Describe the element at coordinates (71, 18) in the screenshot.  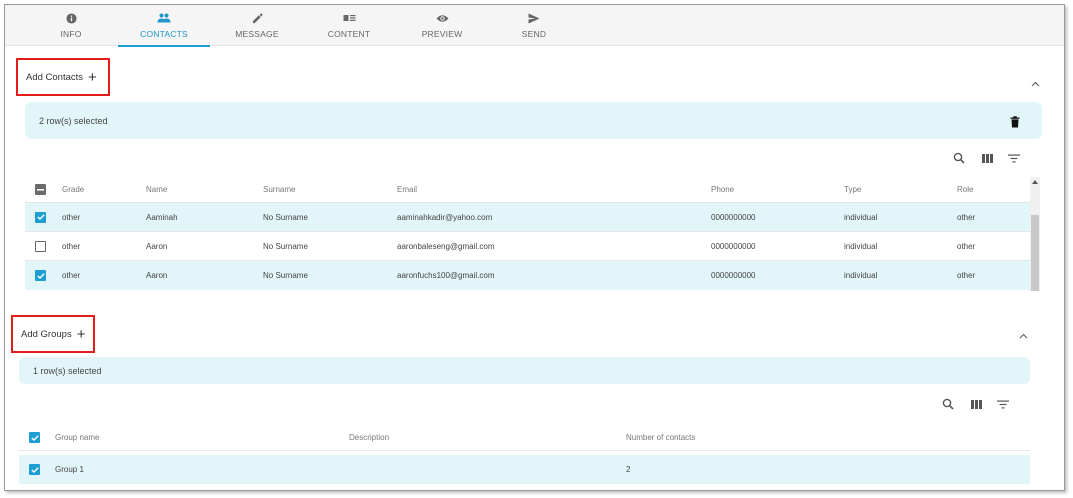
I see `info-icon` at that location.